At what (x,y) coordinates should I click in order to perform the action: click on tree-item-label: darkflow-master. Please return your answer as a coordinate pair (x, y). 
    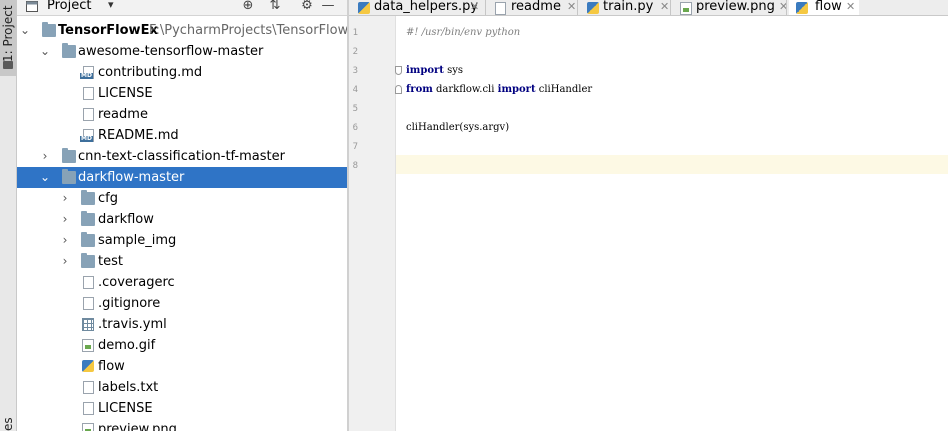
    Looking at the image, I should click on (131, 177).